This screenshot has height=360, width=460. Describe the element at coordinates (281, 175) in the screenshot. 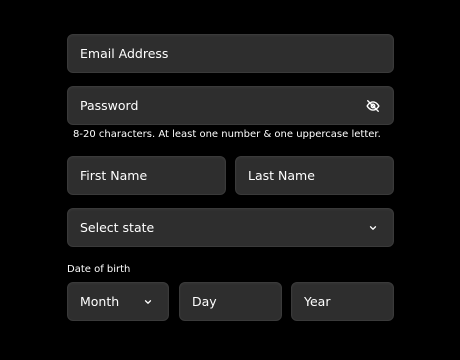

I see `last-name-placeholder: Last Name` at that location.